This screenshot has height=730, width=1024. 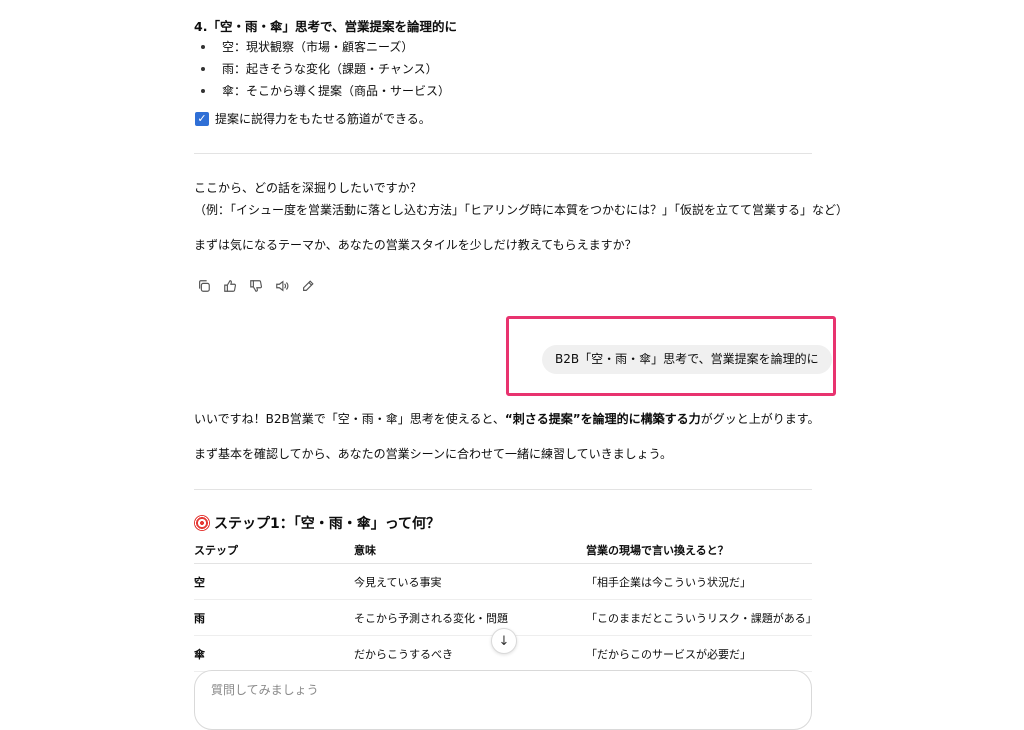 What do you see at coordinates (322, 47) in the screenshot?
I see `list-item: 空：現状観察（市場・顧客ニーズ）` at bounding box center [322, 47].